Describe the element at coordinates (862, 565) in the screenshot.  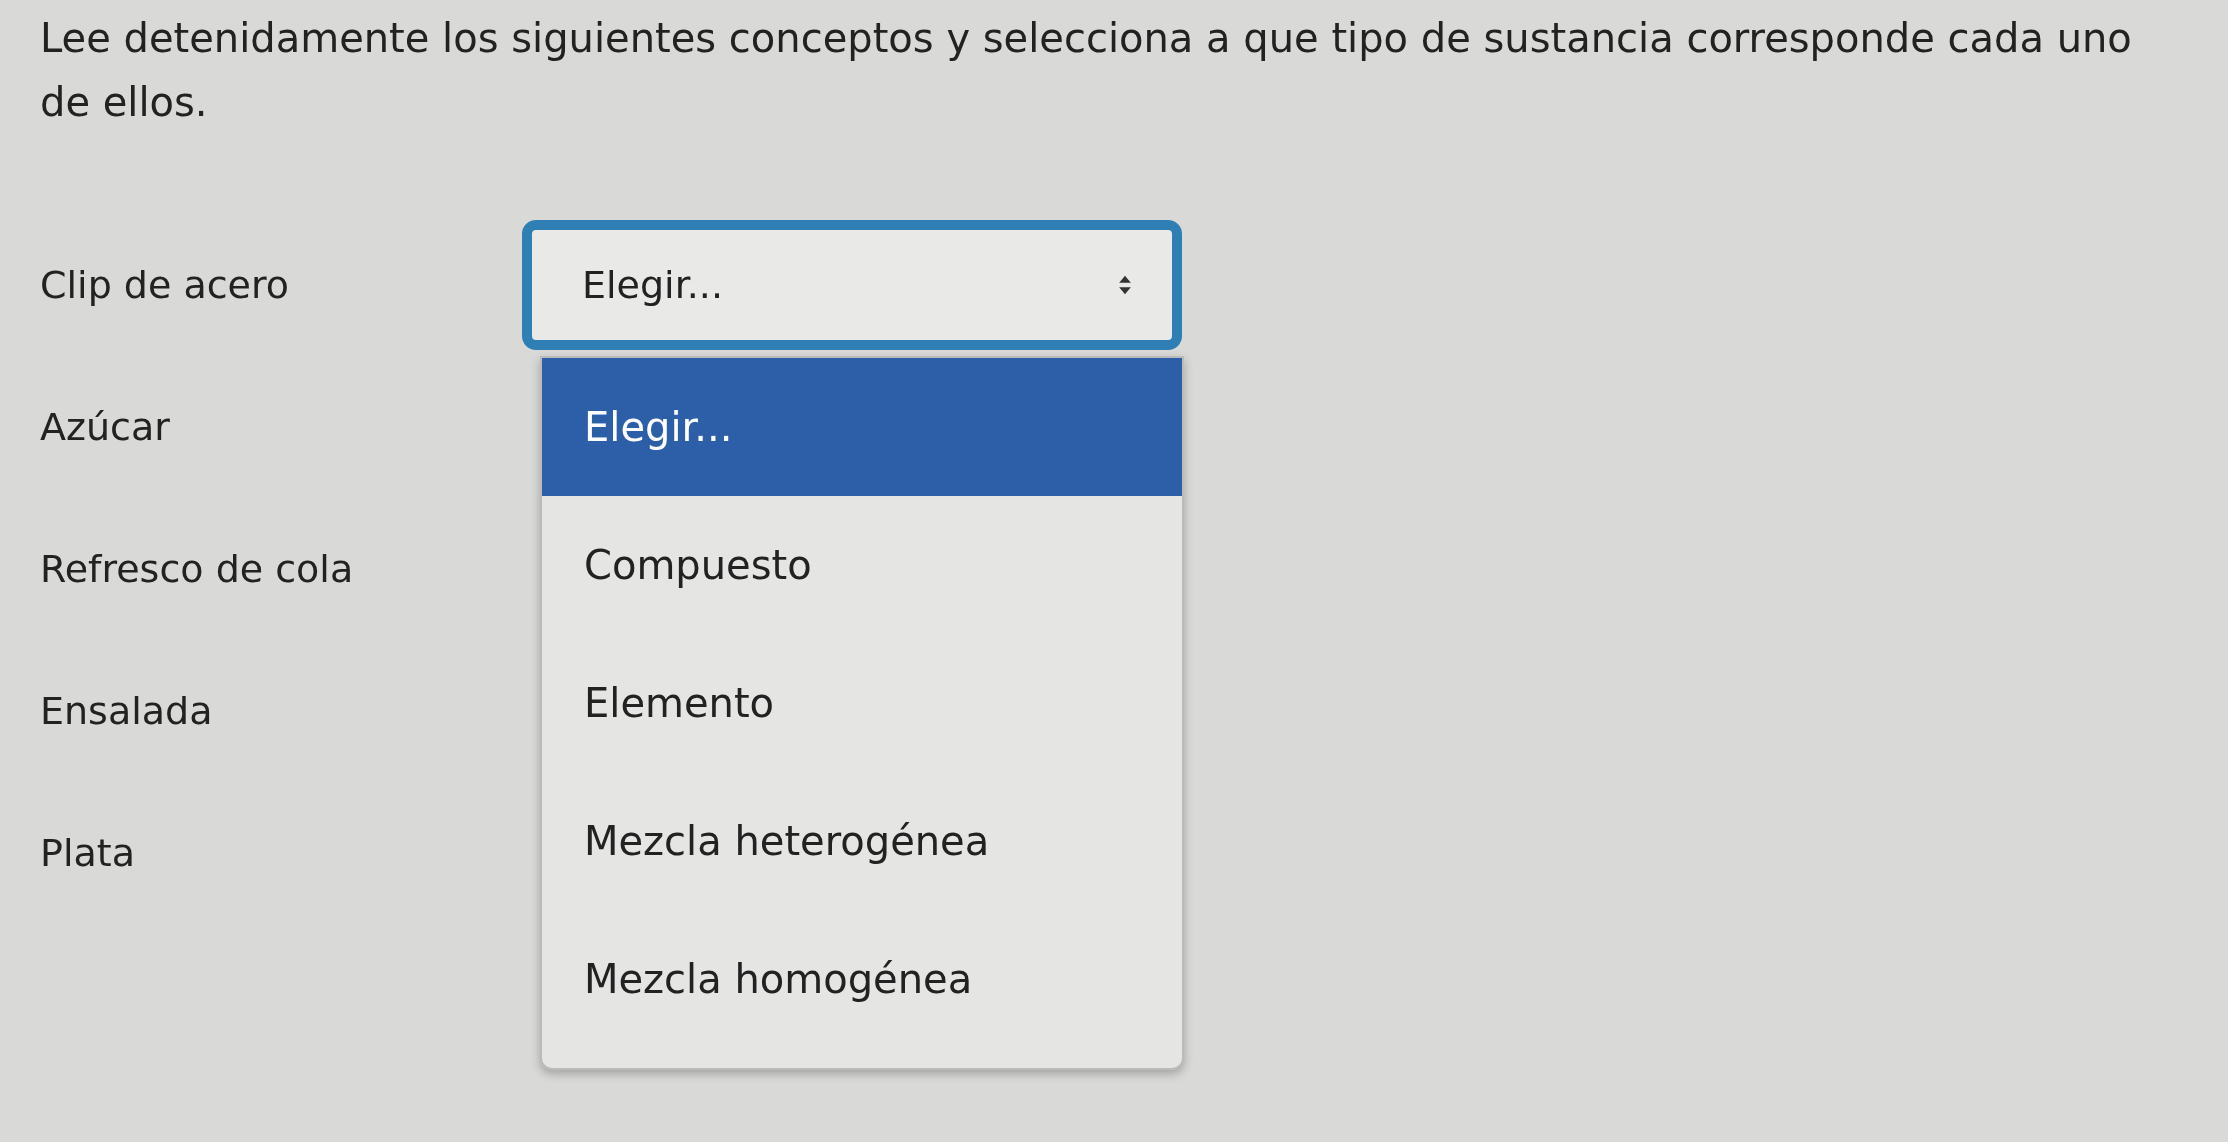
I see `dropdown-option: Compuesto` at that location.